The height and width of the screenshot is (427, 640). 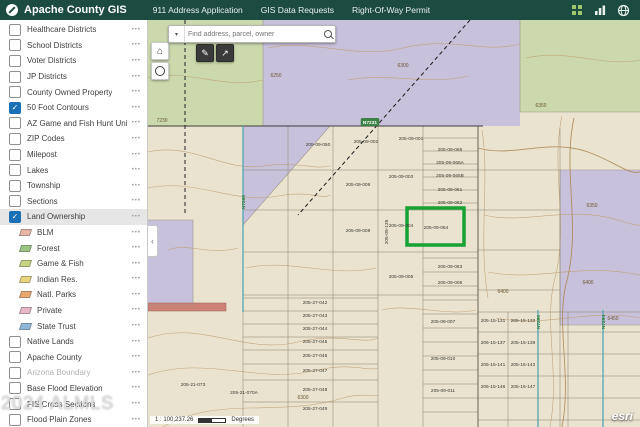 What do you see at coordinates (12, 10) in the screenshot?
I see `esri-compass-logo-icon` at bounding box center [12, 10].